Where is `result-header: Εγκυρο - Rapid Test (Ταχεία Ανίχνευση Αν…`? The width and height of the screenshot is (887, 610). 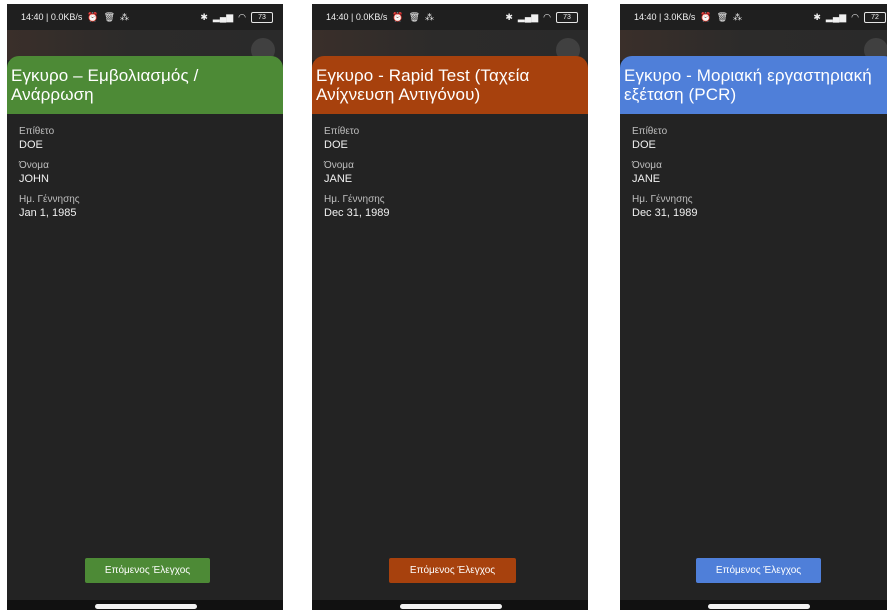
result-header: Εγκυρο - Rapid Test (Ταχεία Ανίχνευση Αν… is located at coordinates (450, 85).